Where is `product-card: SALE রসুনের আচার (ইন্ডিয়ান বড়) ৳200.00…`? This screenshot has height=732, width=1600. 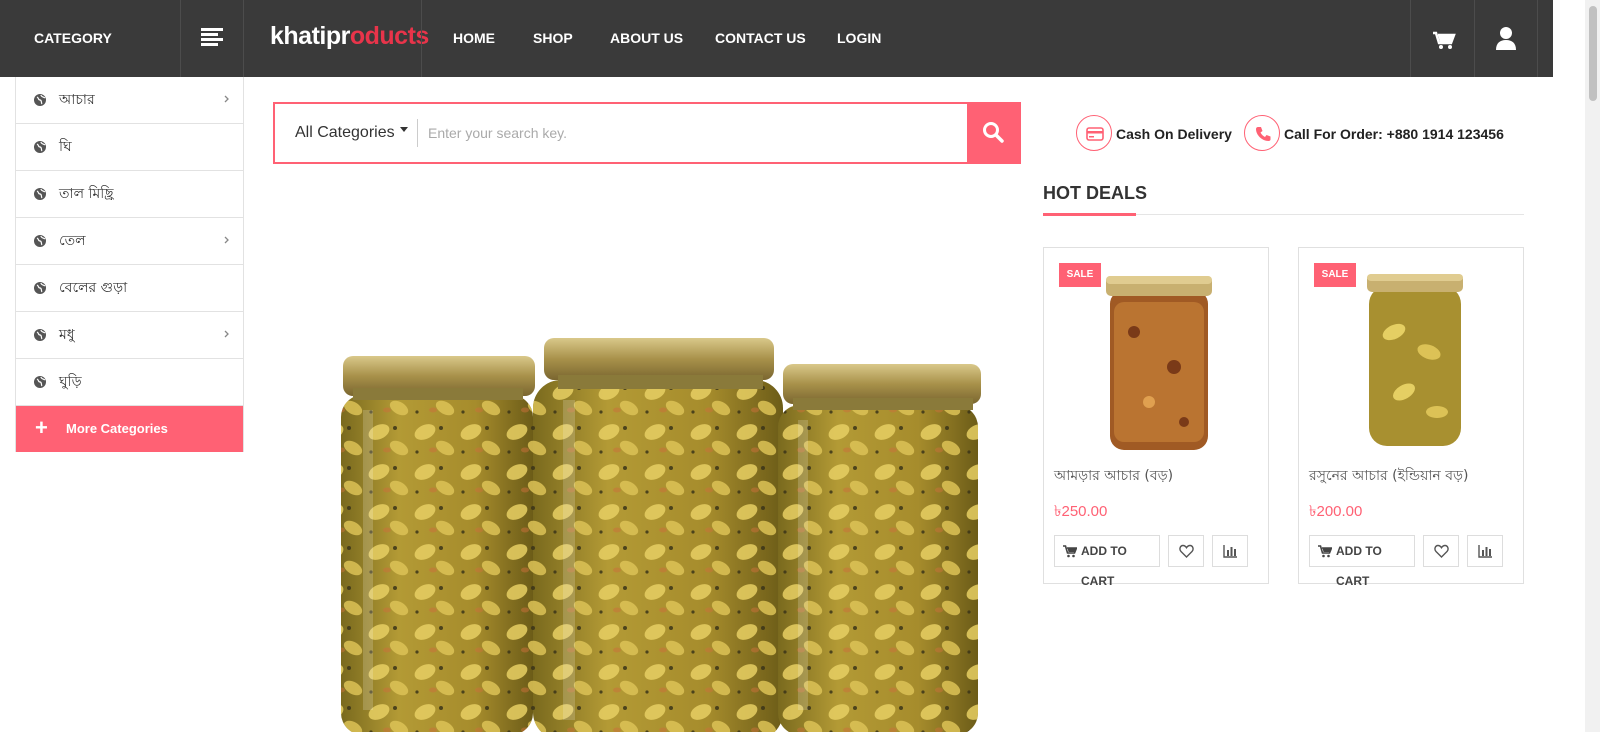
product-card: SALE রসুনের আচার (ইন্ডিয়ান বড়) ৳200.00… is located at coordinates (1411, 417).